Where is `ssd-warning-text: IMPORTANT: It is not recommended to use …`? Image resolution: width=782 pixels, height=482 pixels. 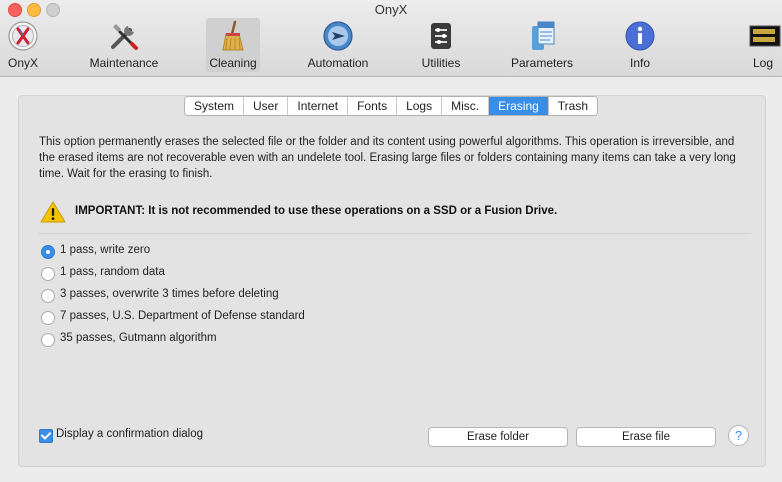 ssd-warning-text: IMPORTANT: It is not recommended to use … is located at coordinates (316, 211).